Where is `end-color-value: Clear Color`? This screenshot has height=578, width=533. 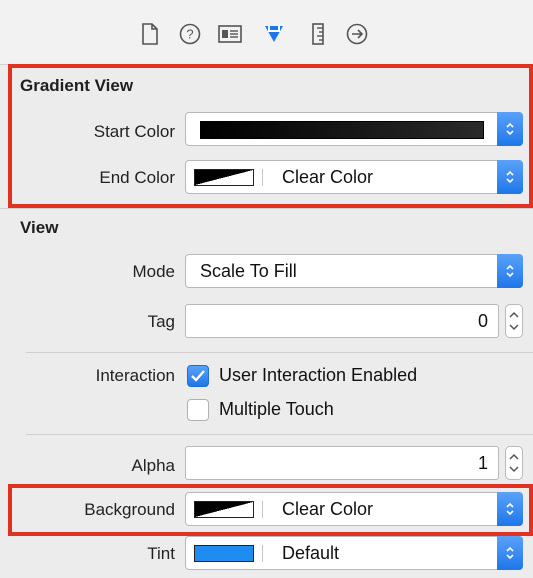 end-color-value: Clear Color is located at coordinates (328, 177).